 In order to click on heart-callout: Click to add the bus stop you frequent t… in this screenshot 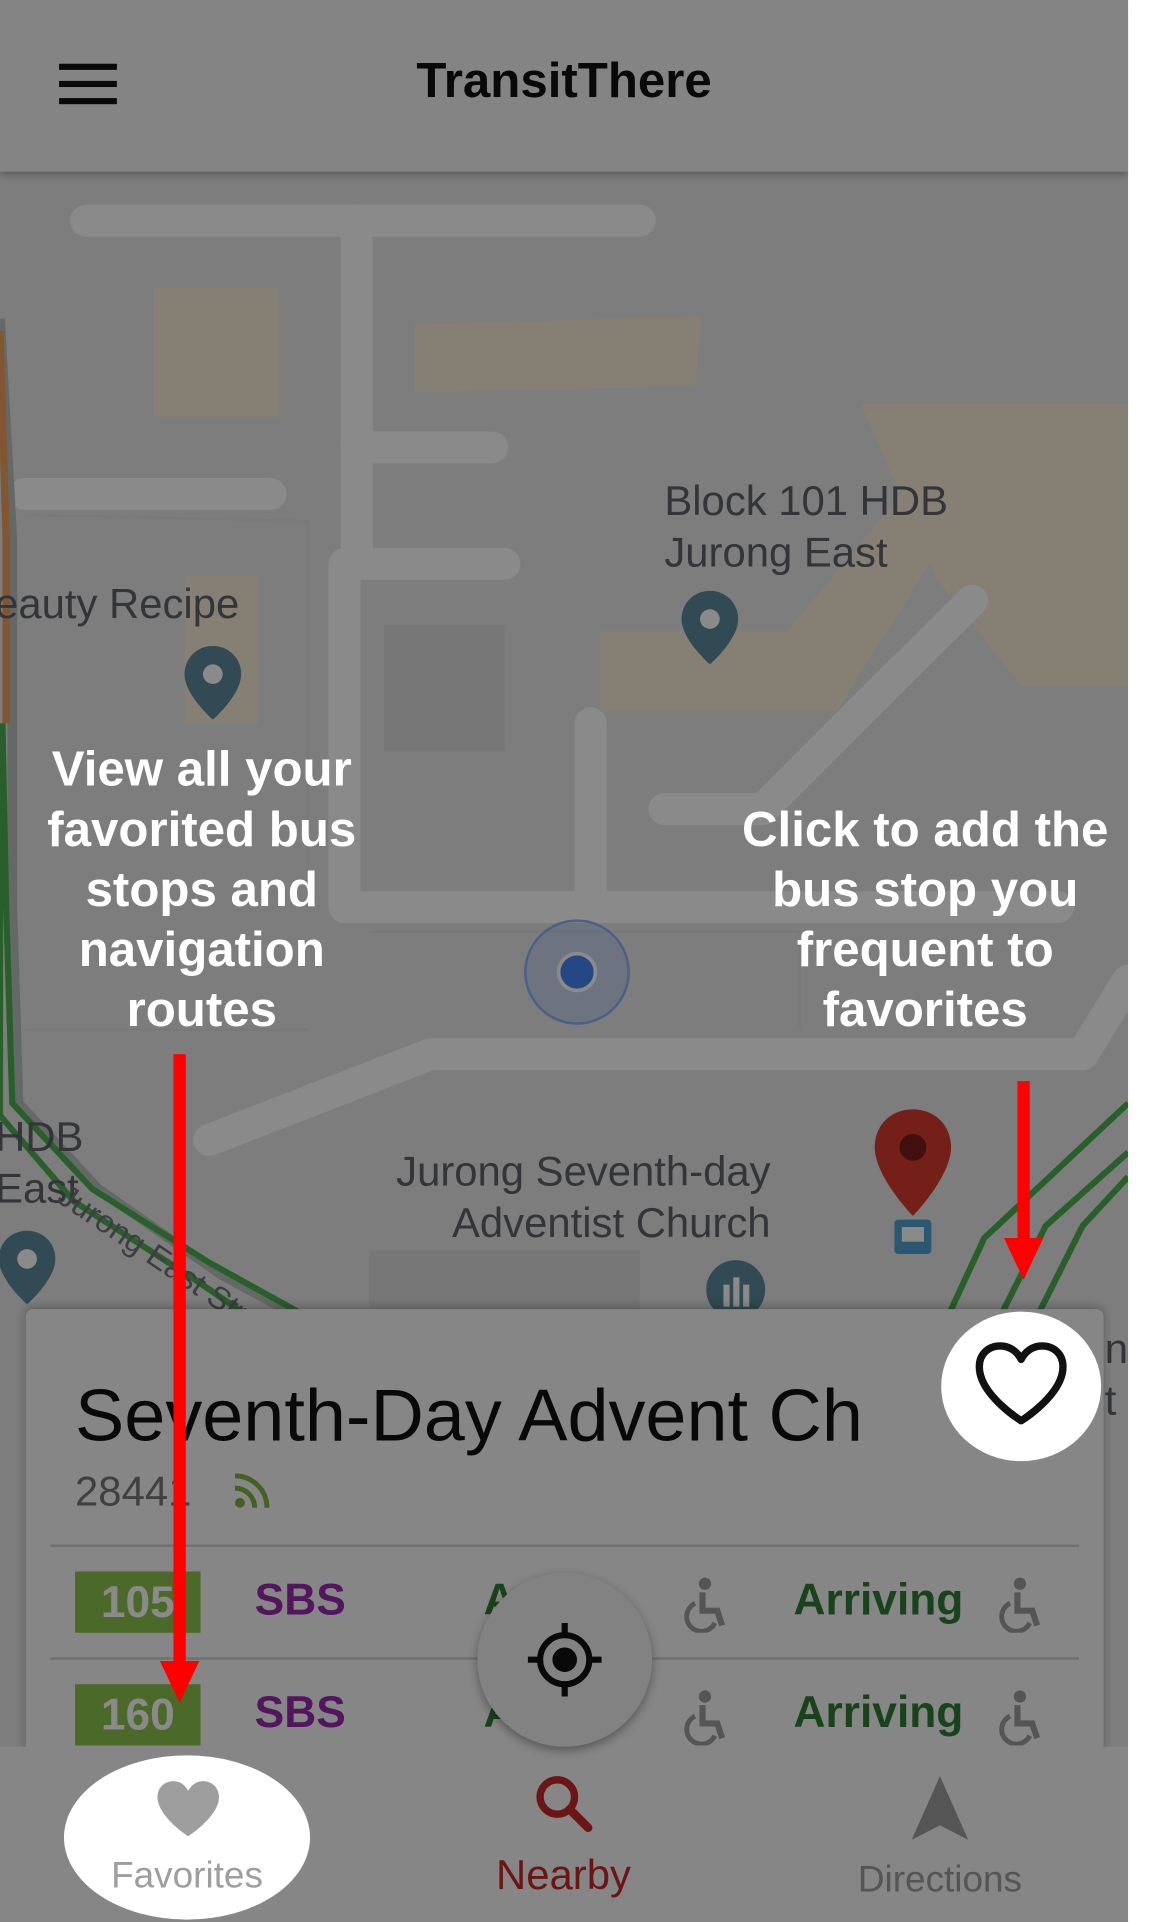, I will do `click(925, 920)`.